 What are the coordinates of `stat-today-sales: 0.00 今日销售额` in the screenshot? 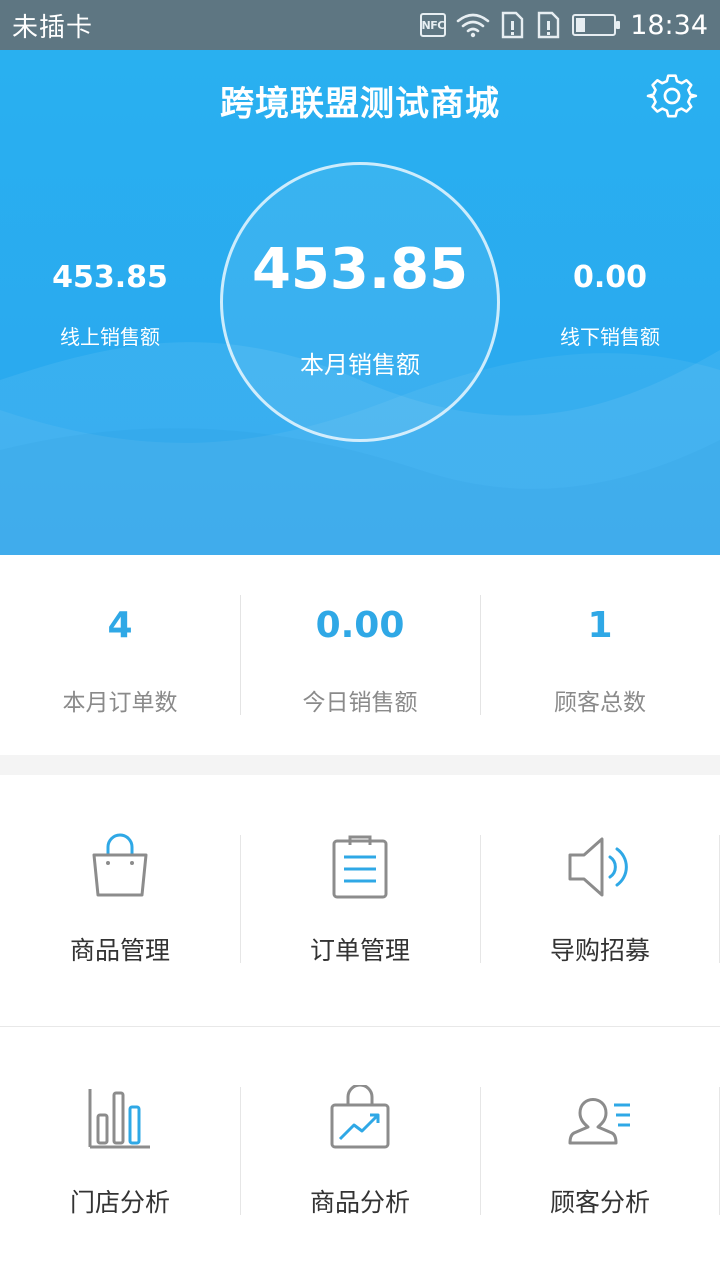 It's located at (360, 655).